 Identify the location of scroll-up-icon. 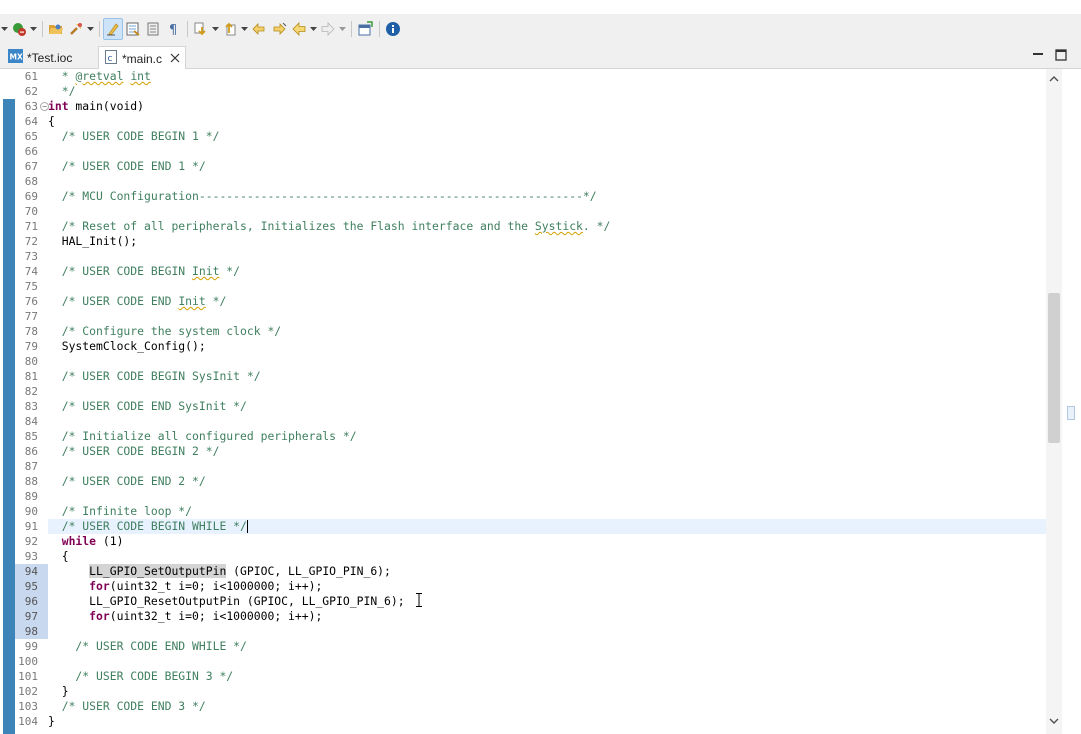
(1054, 79).